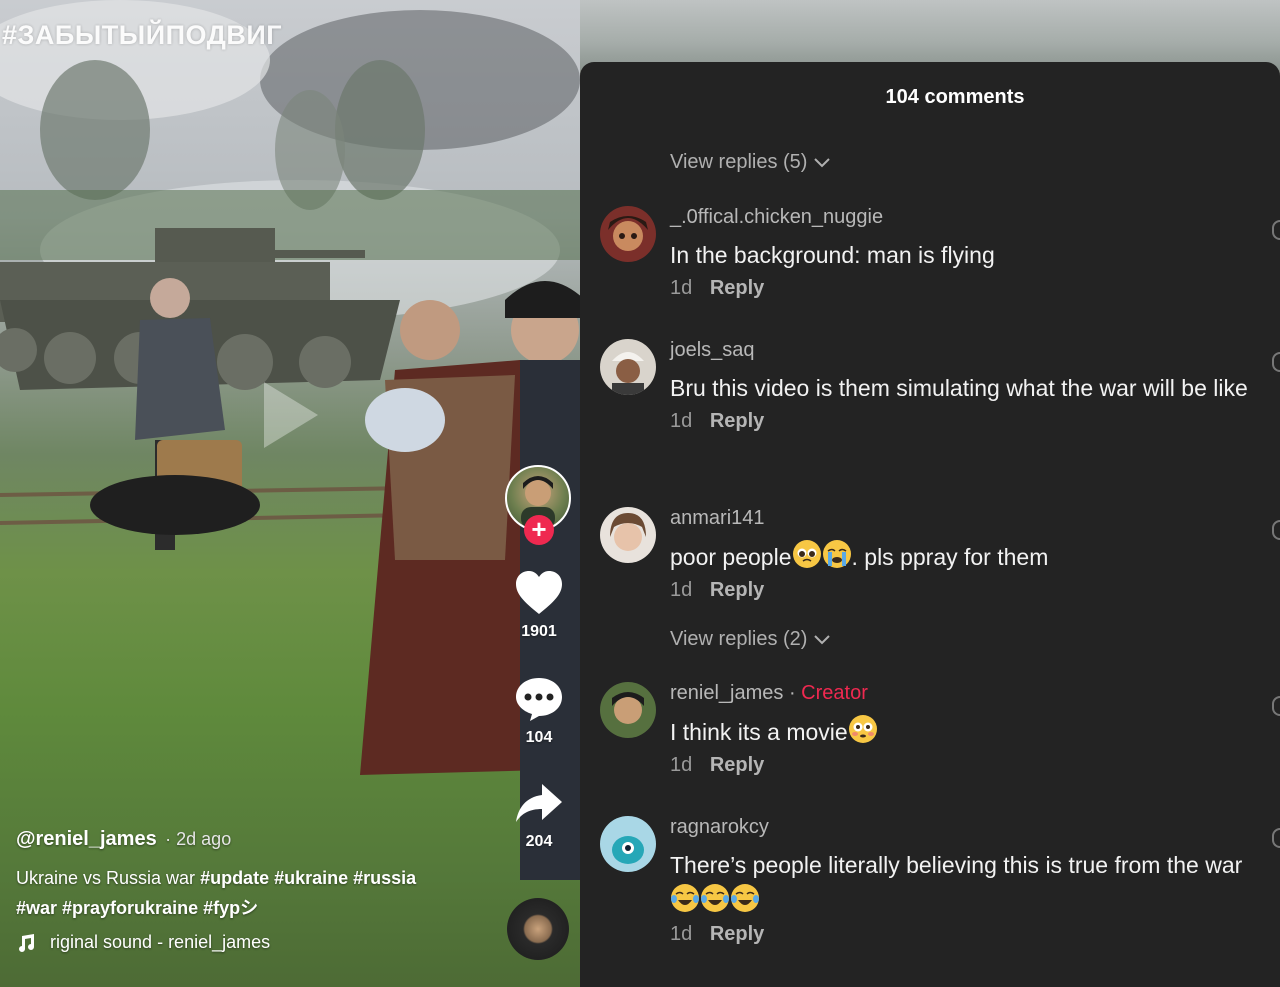 This screenshot has height=987, width=1280. I want to click on comment-text-main: I think its a movie, so click(759, 732).